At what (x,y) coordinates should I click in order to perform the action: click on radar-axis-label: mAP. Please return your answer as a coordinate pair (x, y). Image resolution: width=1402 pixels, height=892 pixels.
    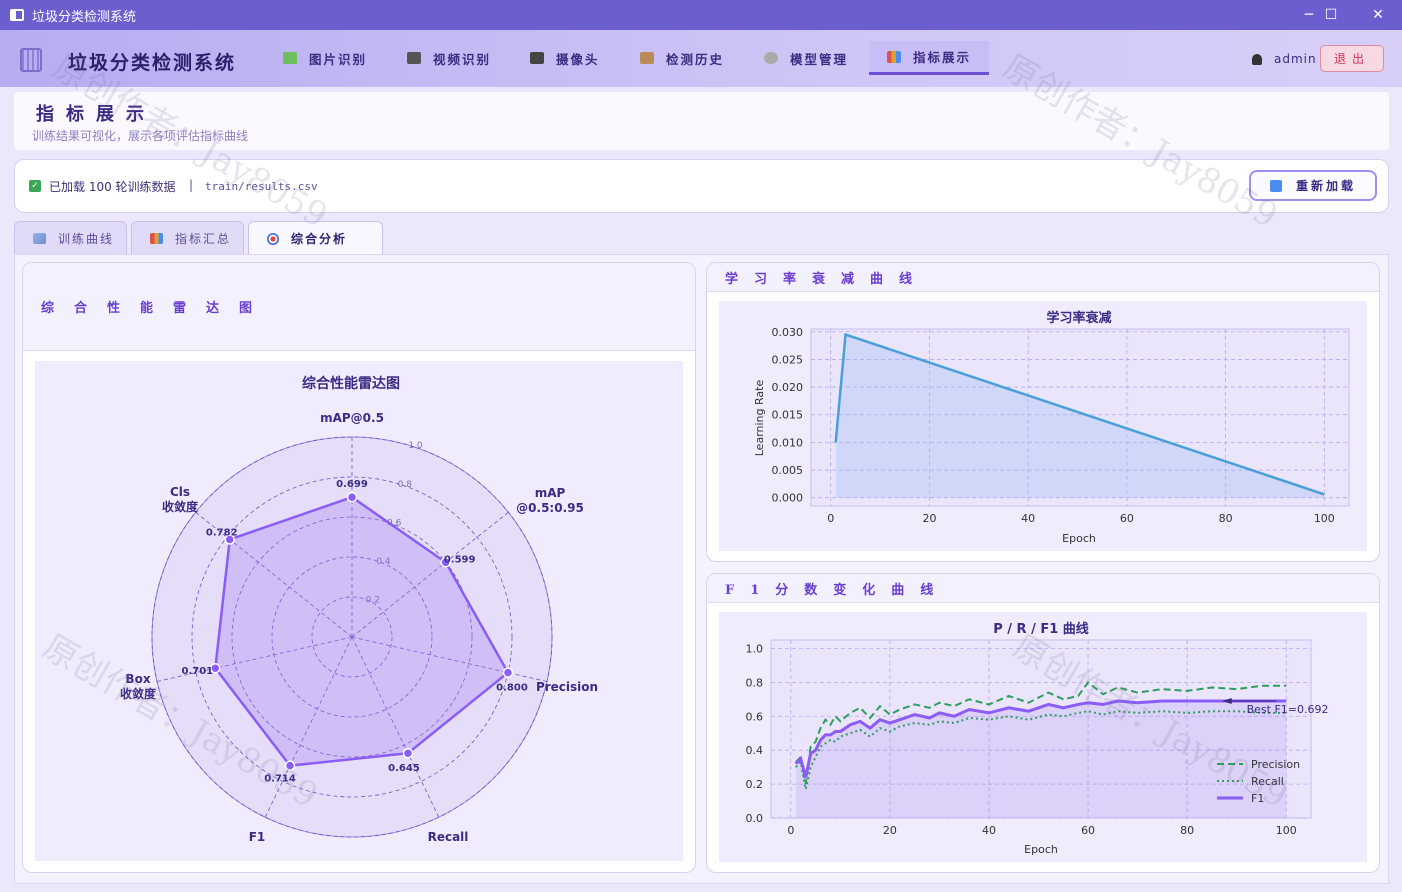
    Looking at the image, I should click on (550, 493).